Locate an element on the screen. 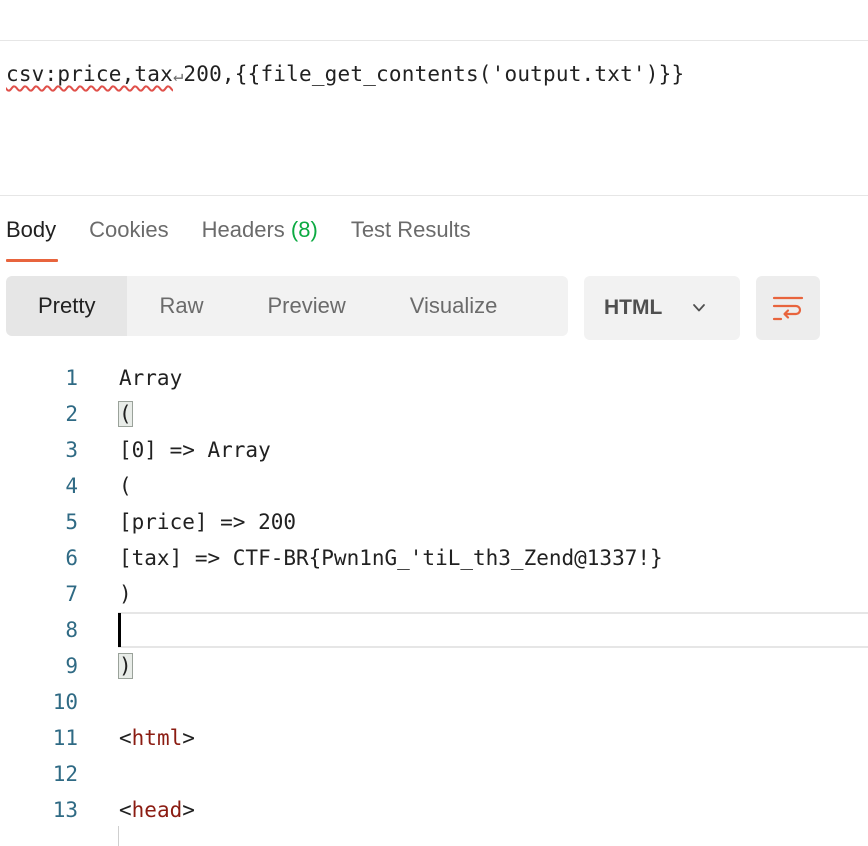  code-line: 3 [0] => Array is located at coordinates (434, 450).